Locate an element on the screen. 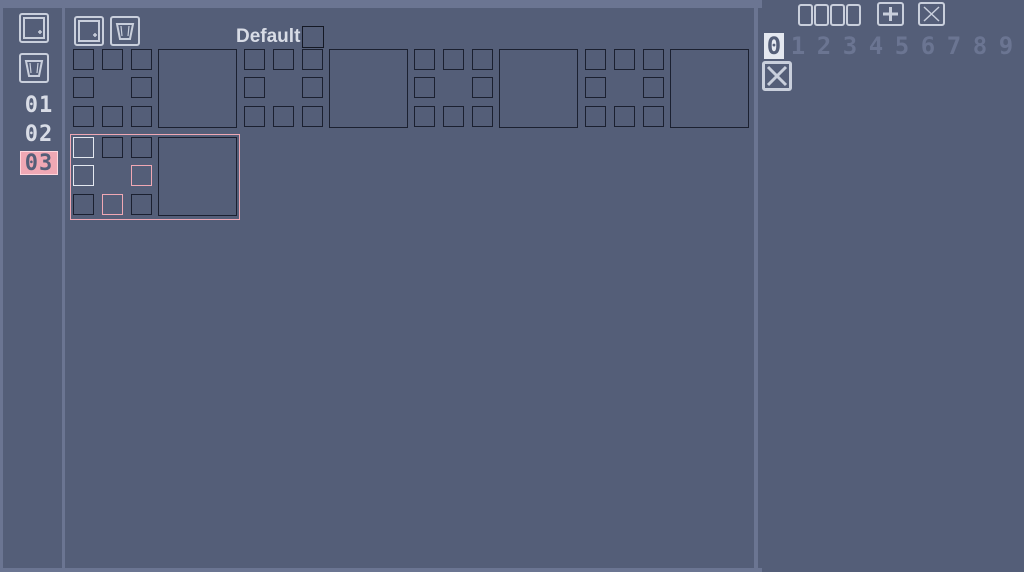 The width and height of the screenshot is (1024, 572). default-label: Default is located at coordinates (268, 36).